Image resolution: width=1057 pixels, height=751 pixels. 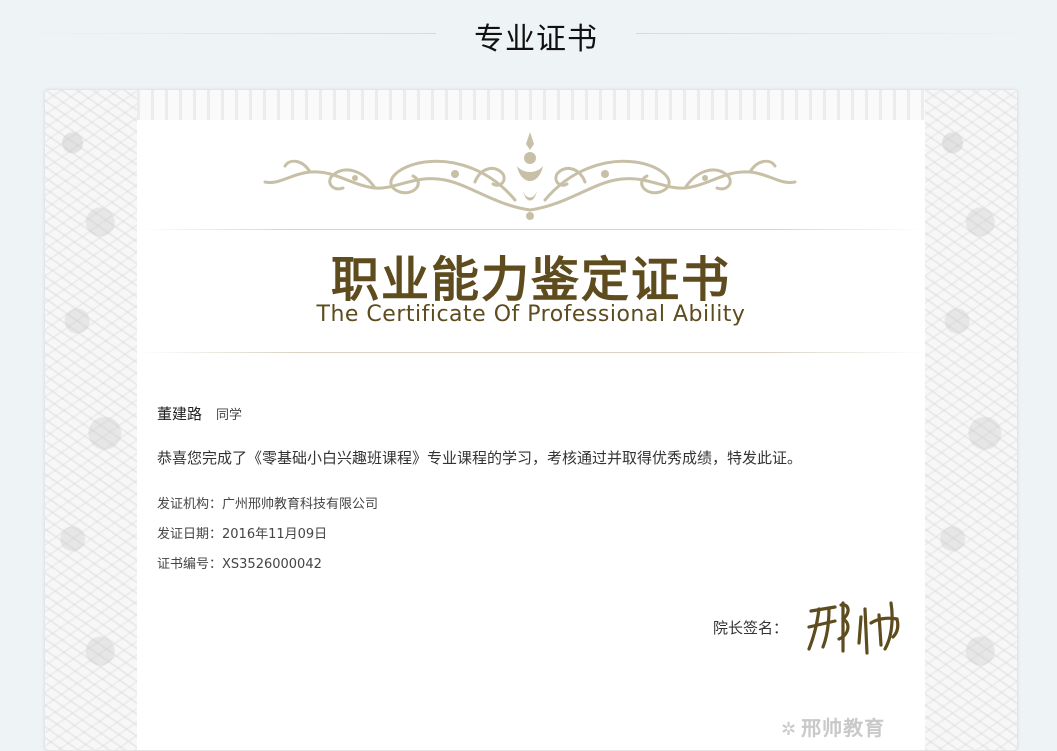 What do you see at coordinates (268, 504) in the screenshot?
I see `issuer-info: 发证机构：广州邢帅教育科技有限公司` at bounding box center [268, 504].